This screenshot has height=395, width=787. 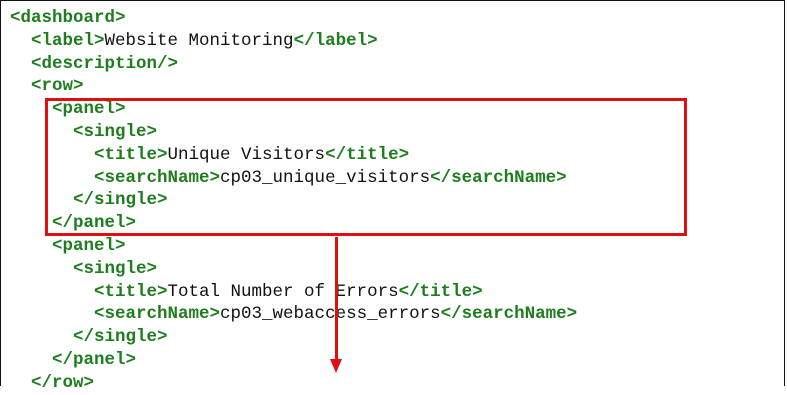 What do you see at coordinates (157, 314) in the screenshot?
I see `xml-tag: <searchName>` at bounding box center [157, 314].